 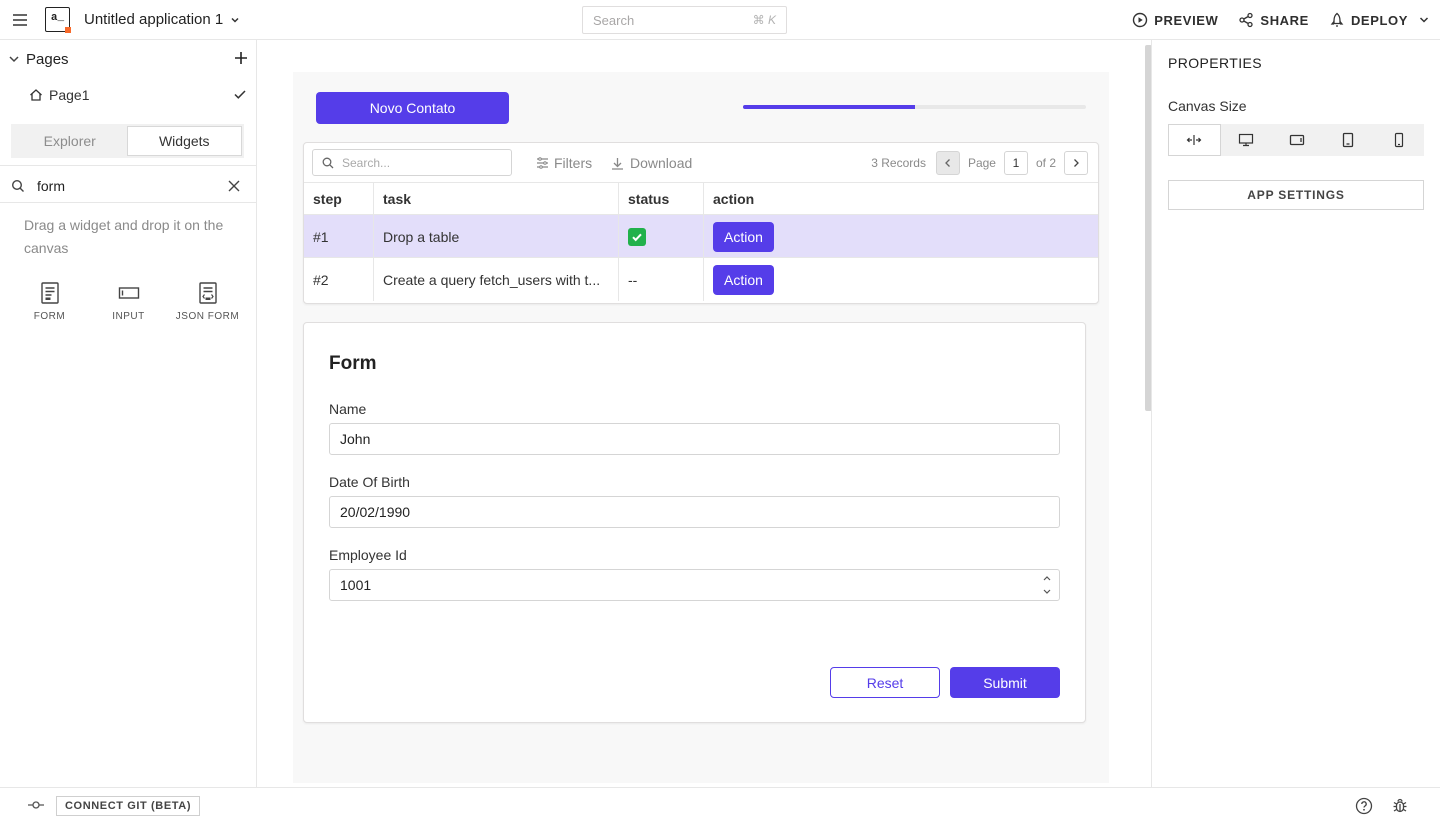 I want to click on prev-page-button, so click(x=947, y=163).